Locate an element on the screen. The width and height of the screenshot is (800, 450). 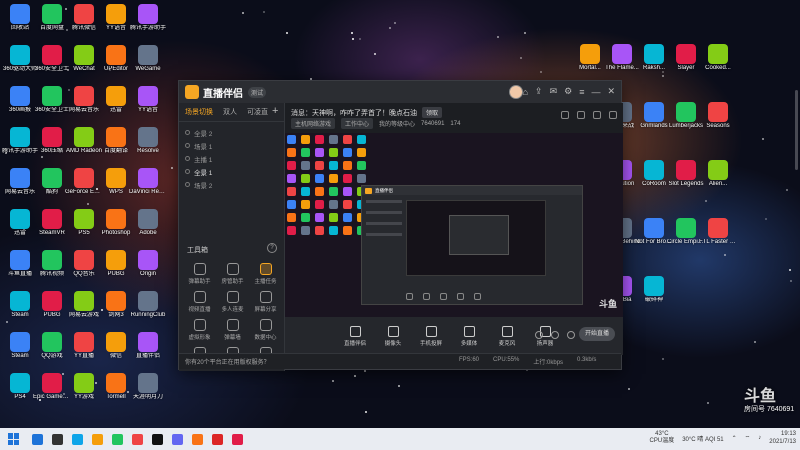
scene-item-active: 全景 1 is located at coordinates (231, 171).